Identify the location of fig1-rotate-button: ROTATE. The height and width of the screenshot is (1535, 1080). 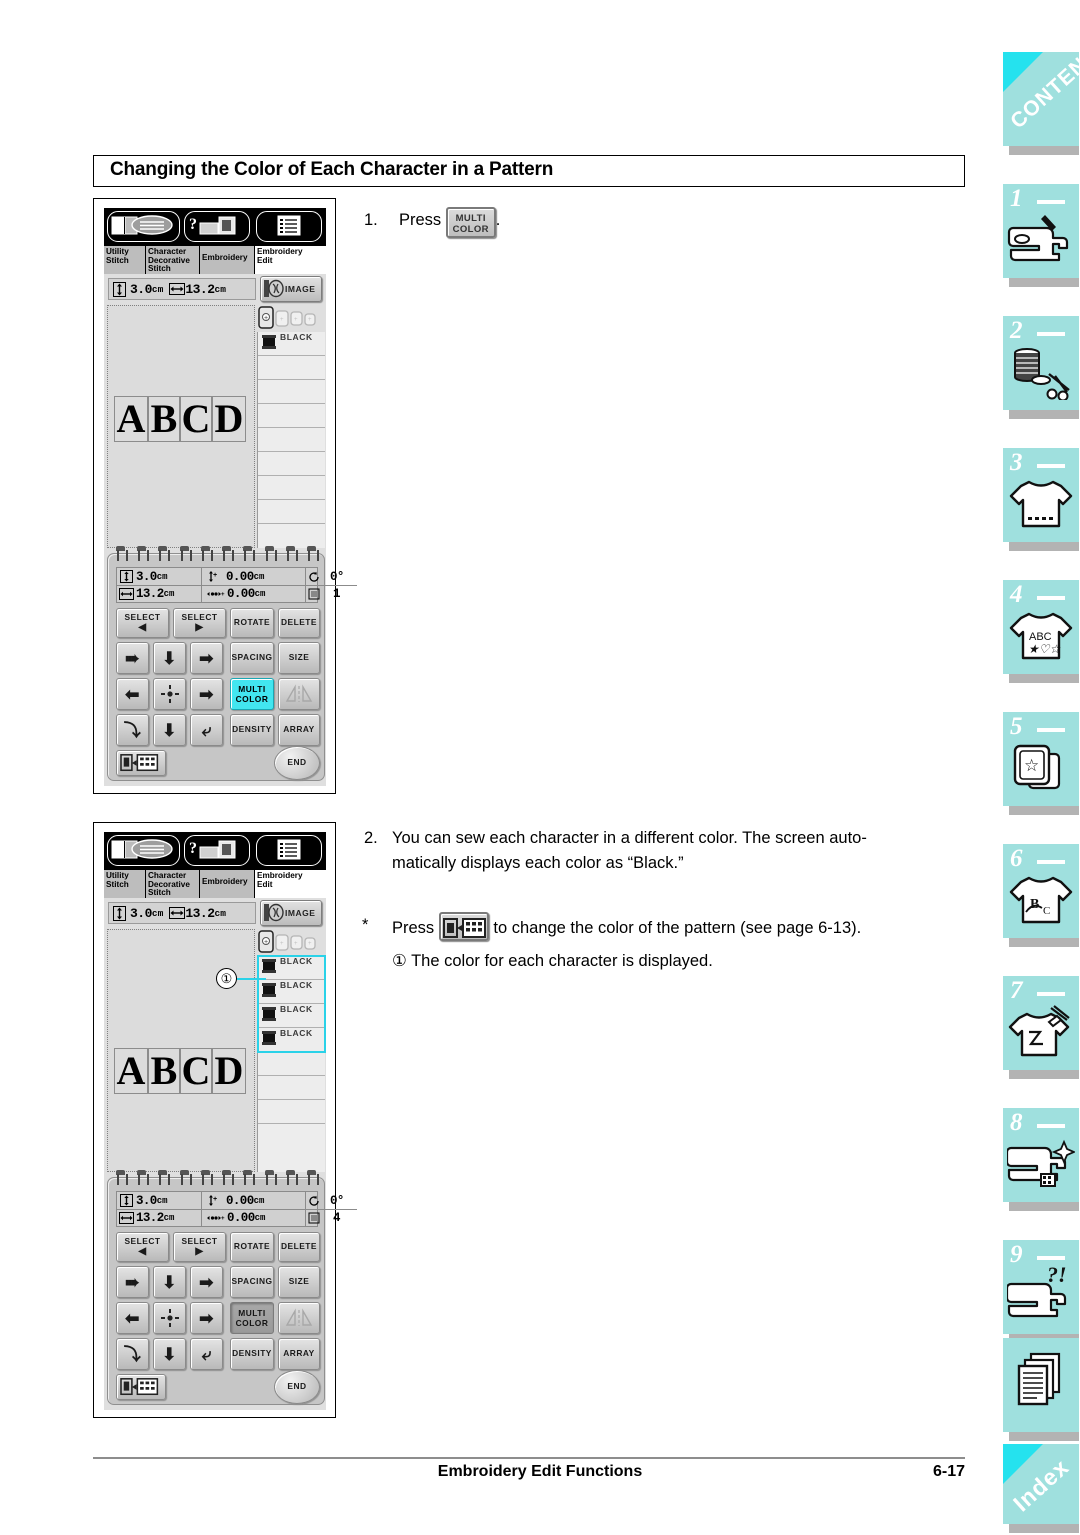
(252, 623).